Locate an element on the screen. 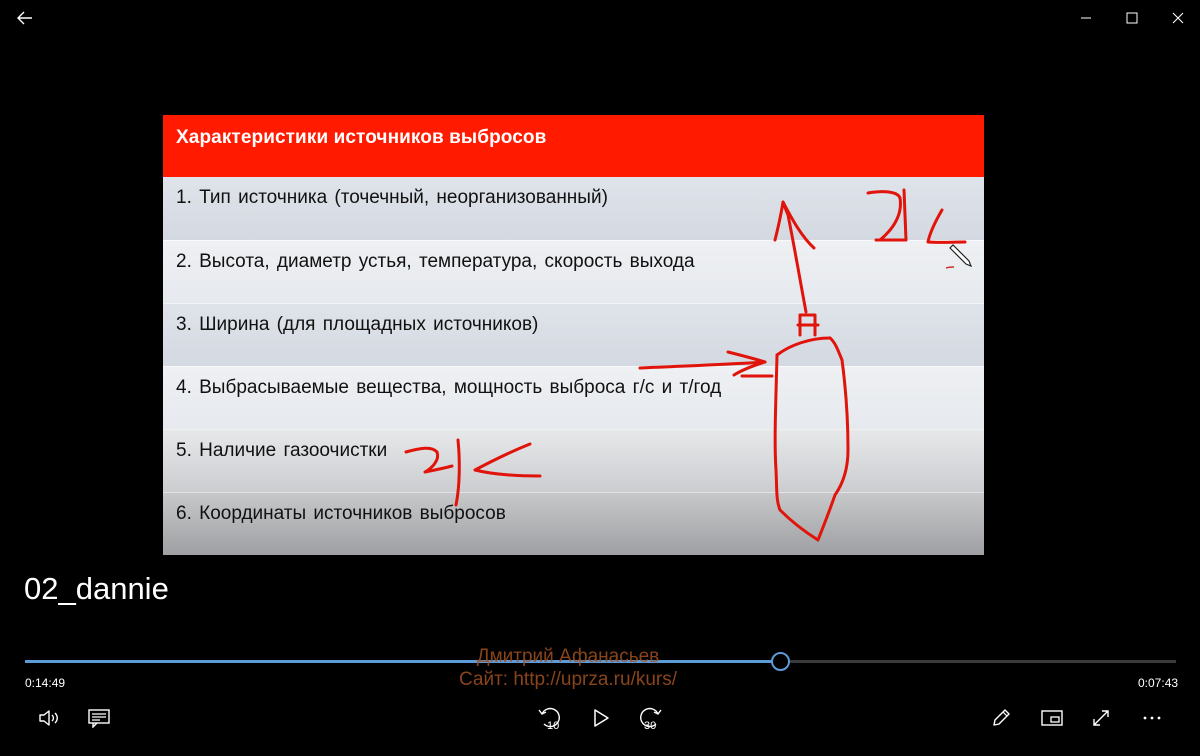 The height and width of the screenshot is (756, 1200). slide-row: 3. Ширина (для площадных источников) is located at coordinates (573, 334).